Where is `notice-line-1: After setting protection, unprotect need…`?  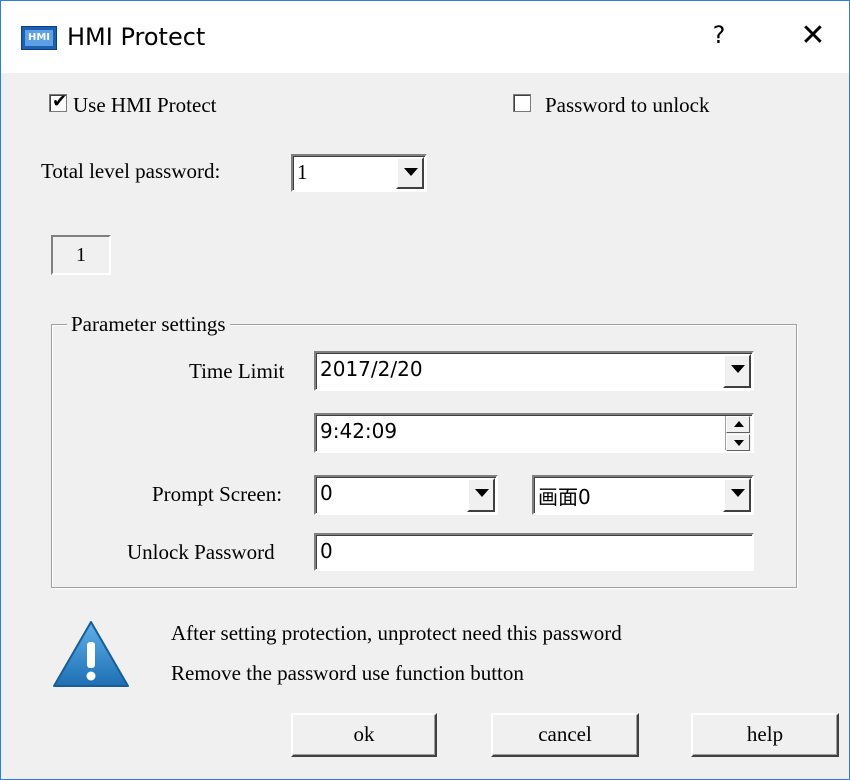
notice-line-1: After setting protection, unprotect need… is located at coordinates (396, 633).